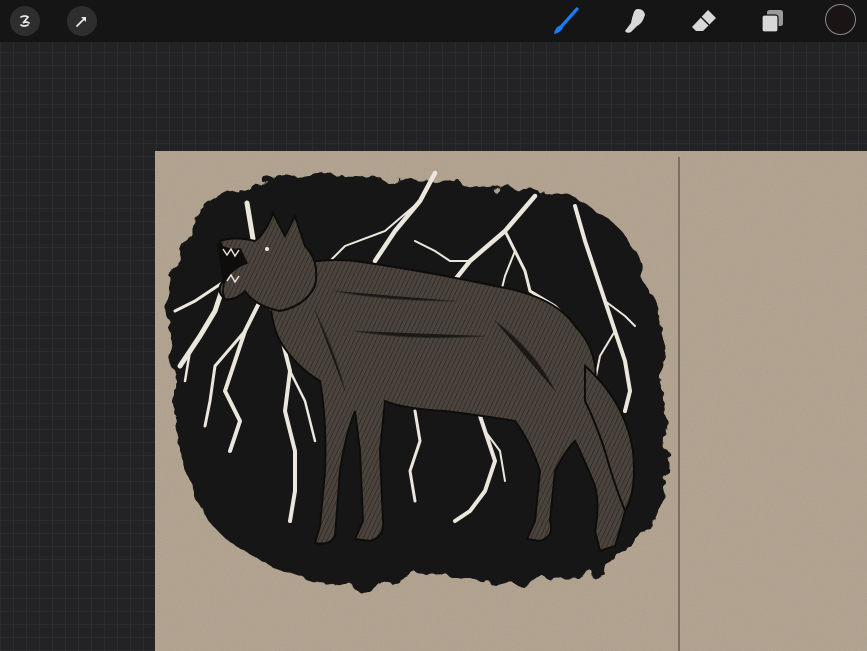  I want to click on smudge-tool-button, so click(635, 21).